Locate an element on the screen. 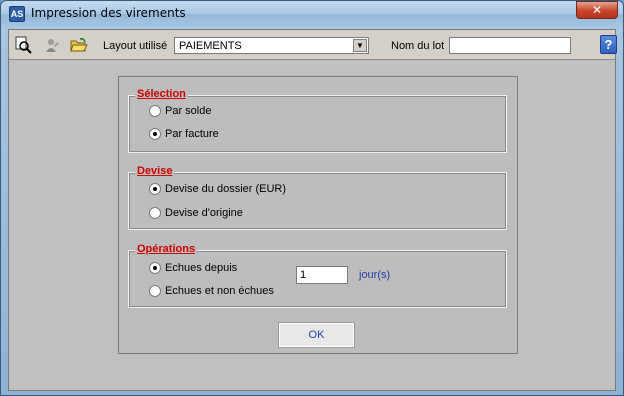 The image size is (624, 396). toolbar: Layout utilisé PAIEMENTS ▼ Nom du lot ? is located at coordinates (313, 45).